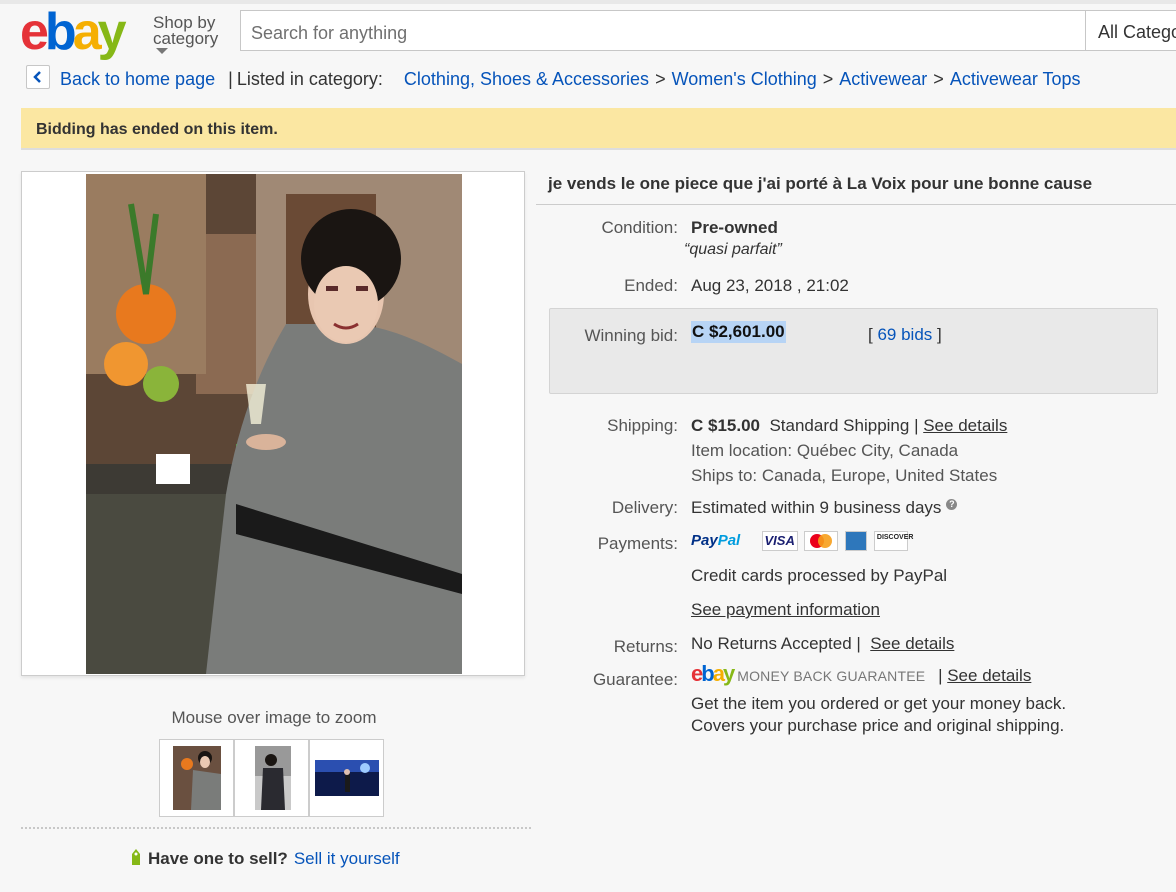 This screenshot has width=1176, height=892. I want to click on see-payment-info-text: See payment information, so click(785, 609).